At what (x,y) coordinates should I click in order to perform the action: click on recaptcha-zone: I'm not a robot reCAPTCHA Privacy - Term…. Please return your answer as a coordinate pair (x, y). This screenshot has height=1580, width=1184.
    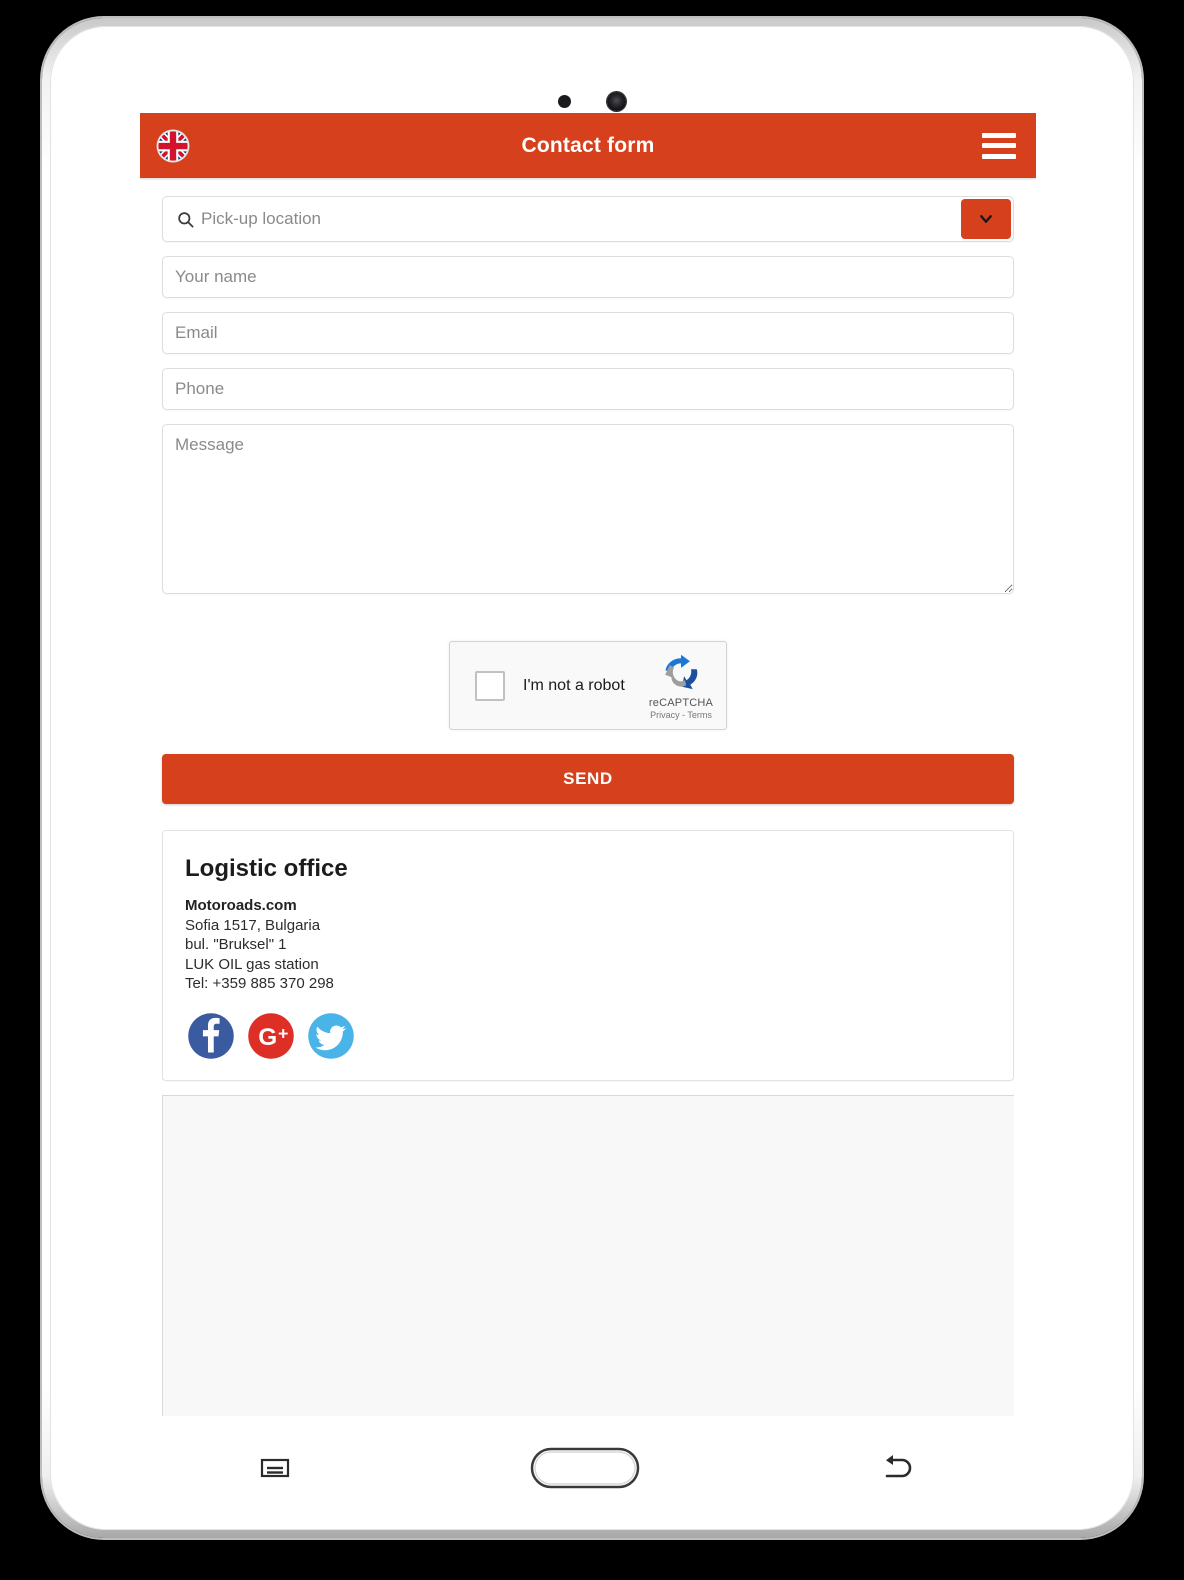
    Looking at the image, I should click on (588, 683).